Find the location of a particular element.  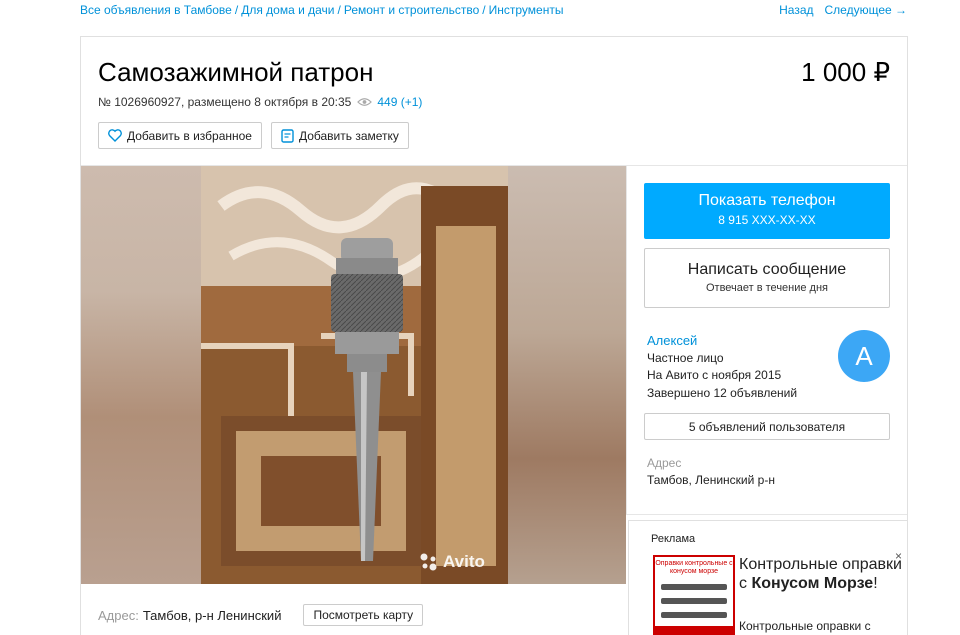

next-link: Следующее → is located at coordinates (866, 10).